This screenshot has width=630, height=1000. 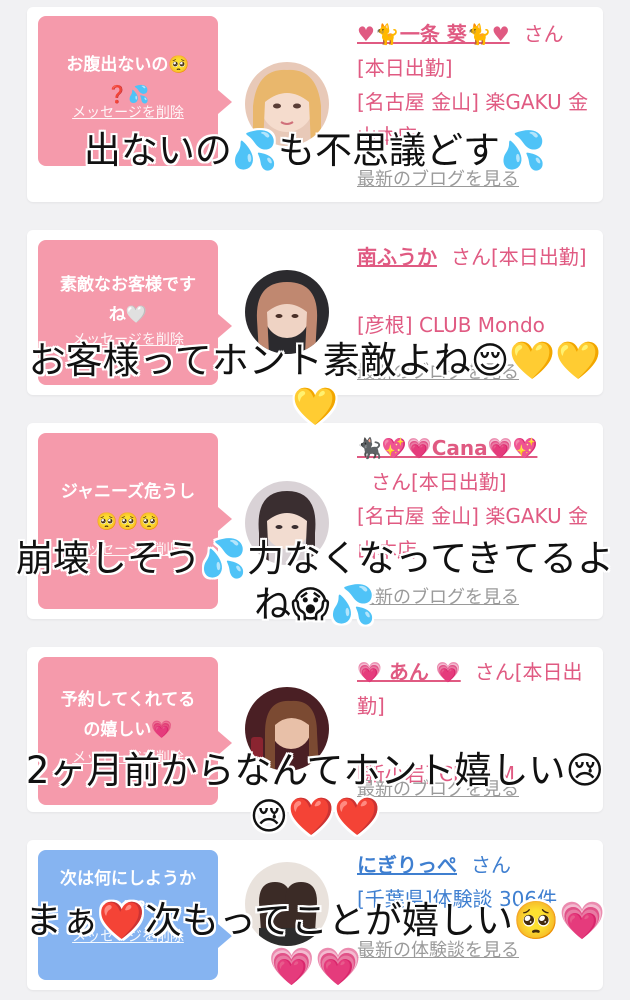 What do you see at coordinates (315, 581) in the screenshot?
I see `overlay-caption: 崩壊しそう💦力なくなってきてるよね😱💦` at bounding box center [315, 581].